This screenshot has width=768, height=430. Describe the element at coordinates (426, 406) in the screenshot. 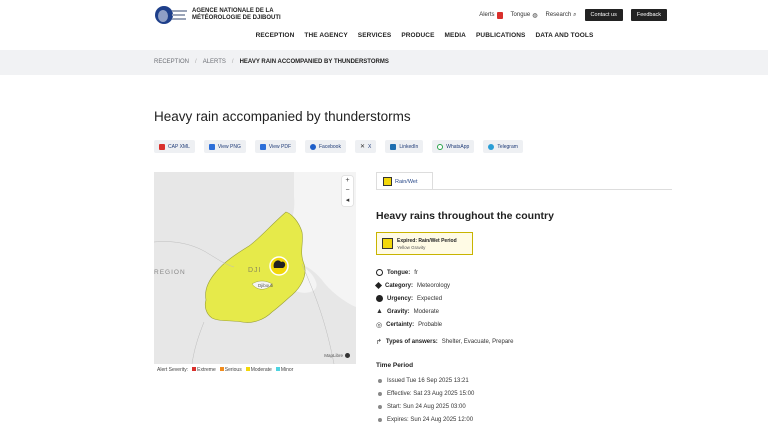

I see `timeline-item: Start: Sun 24 Aug 2025 03:00` at that location.